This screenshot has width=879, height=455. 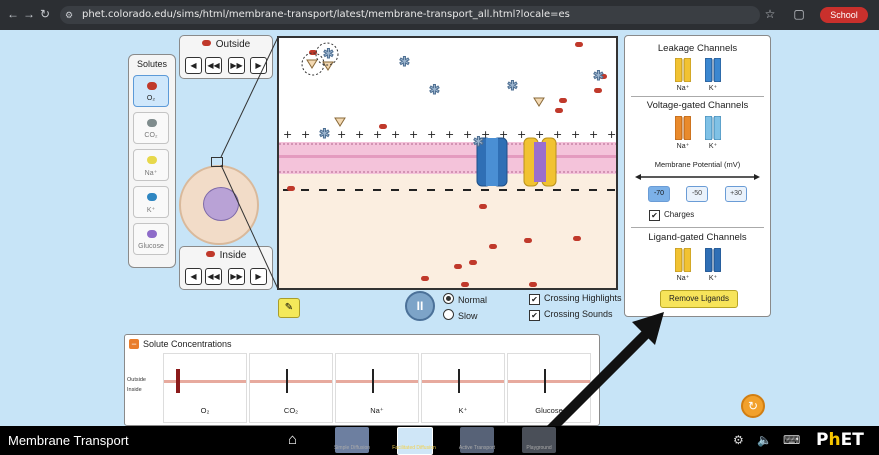 What do you see at coordinates (852, 440) in the screenshot?
I see `phet-logo-text: ET` at bounding box center [852, 440].